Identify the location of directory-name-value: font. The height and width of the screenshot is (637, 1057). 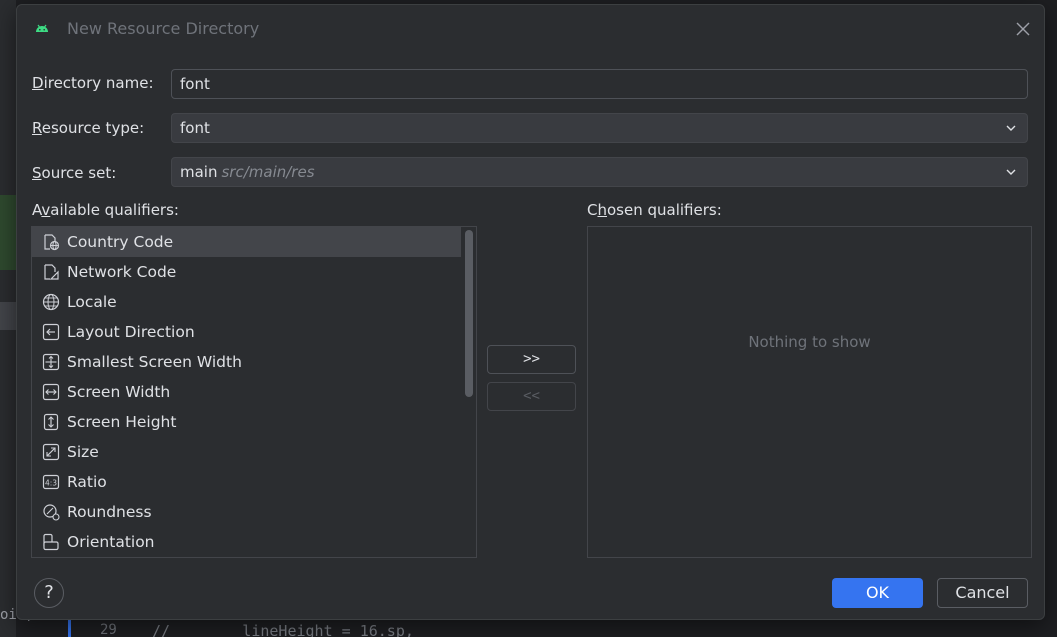
(195, 84).